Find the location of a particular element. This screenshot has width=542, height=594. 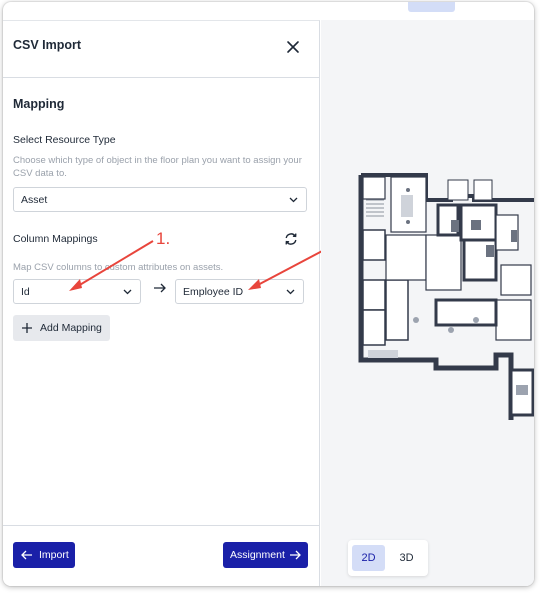

view-3d-button: 3D is located at coordinates (406, 558).